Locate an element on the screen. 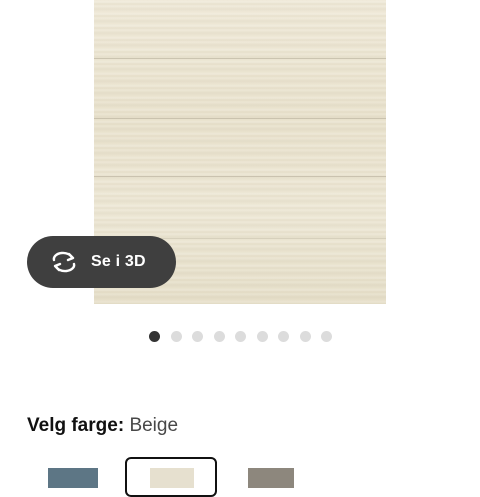 This screenshot has height=497, width=480. color-swatch-beige is located at coordinates (172, 478).